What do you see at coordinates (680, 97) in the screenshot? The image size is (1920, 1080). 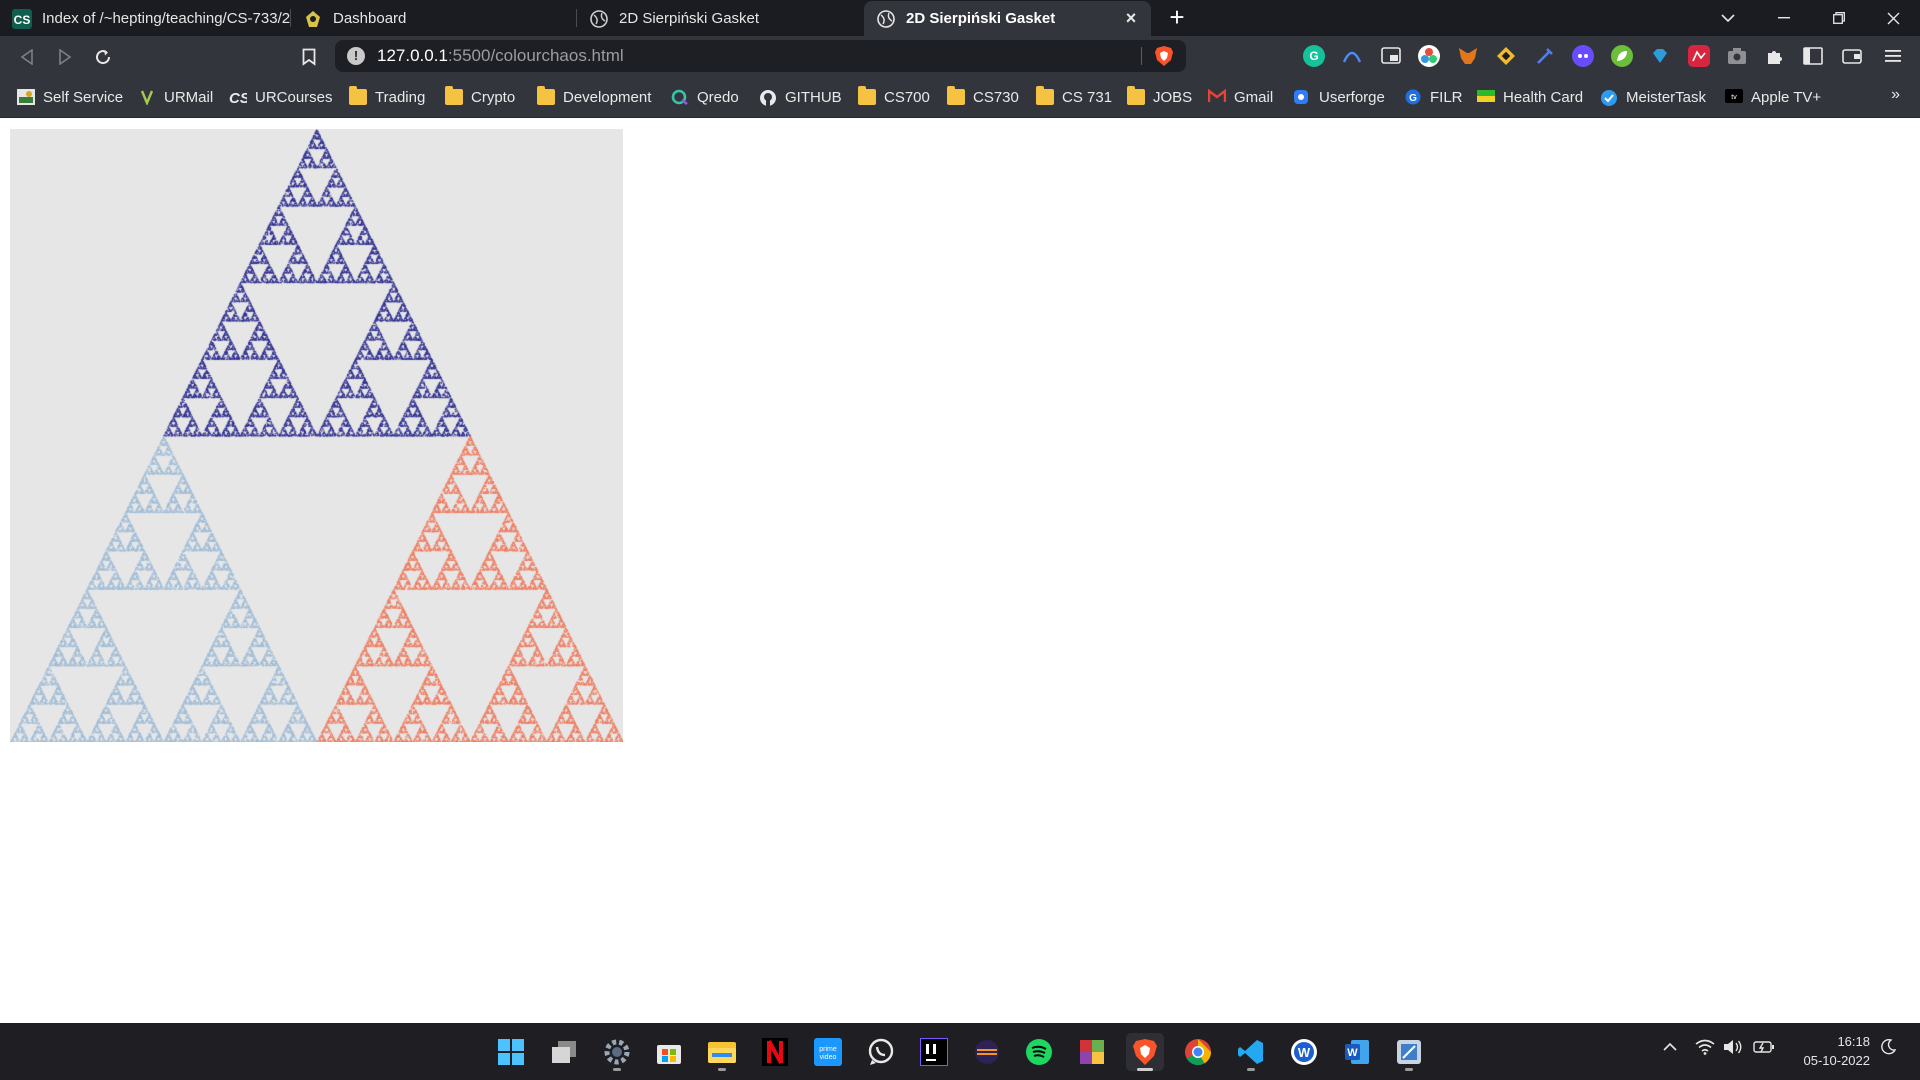 I see `qredo-icon` at bounding box center [680, 97].